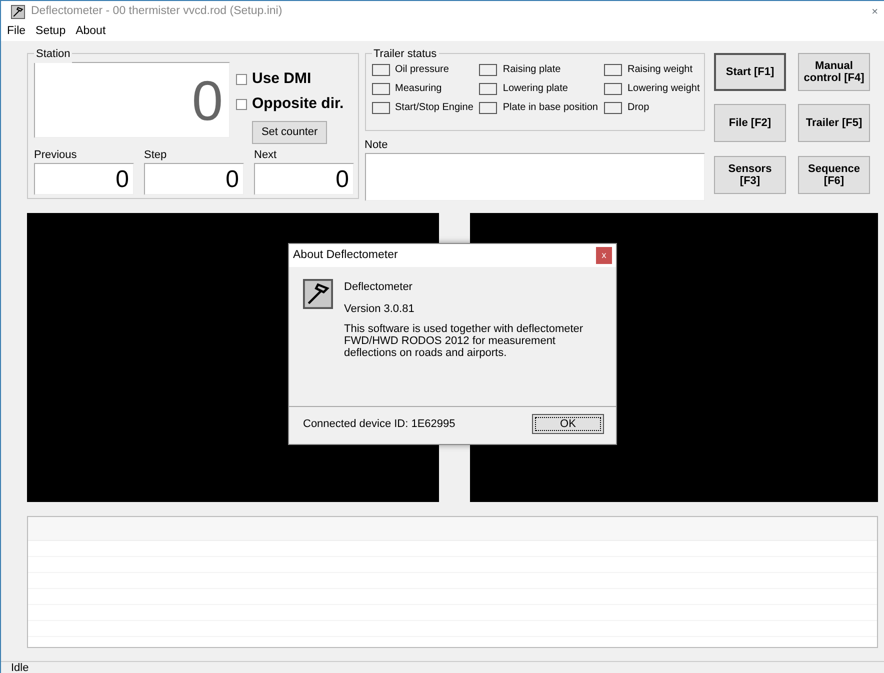  What do you see at coordinates (531, 70) in the screenshot?
I see `status-label: Raising plate` at bounding box center [531, 70].